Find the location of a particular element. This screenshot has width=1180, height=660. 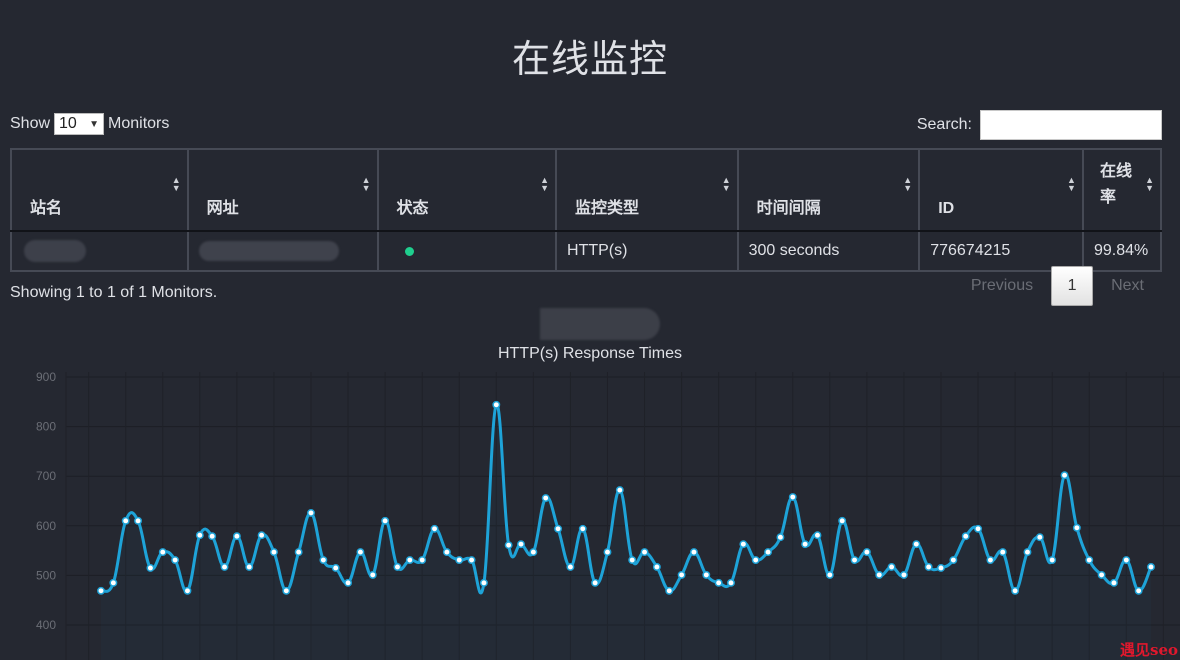

search-input is located at coordinates (1071, 125).